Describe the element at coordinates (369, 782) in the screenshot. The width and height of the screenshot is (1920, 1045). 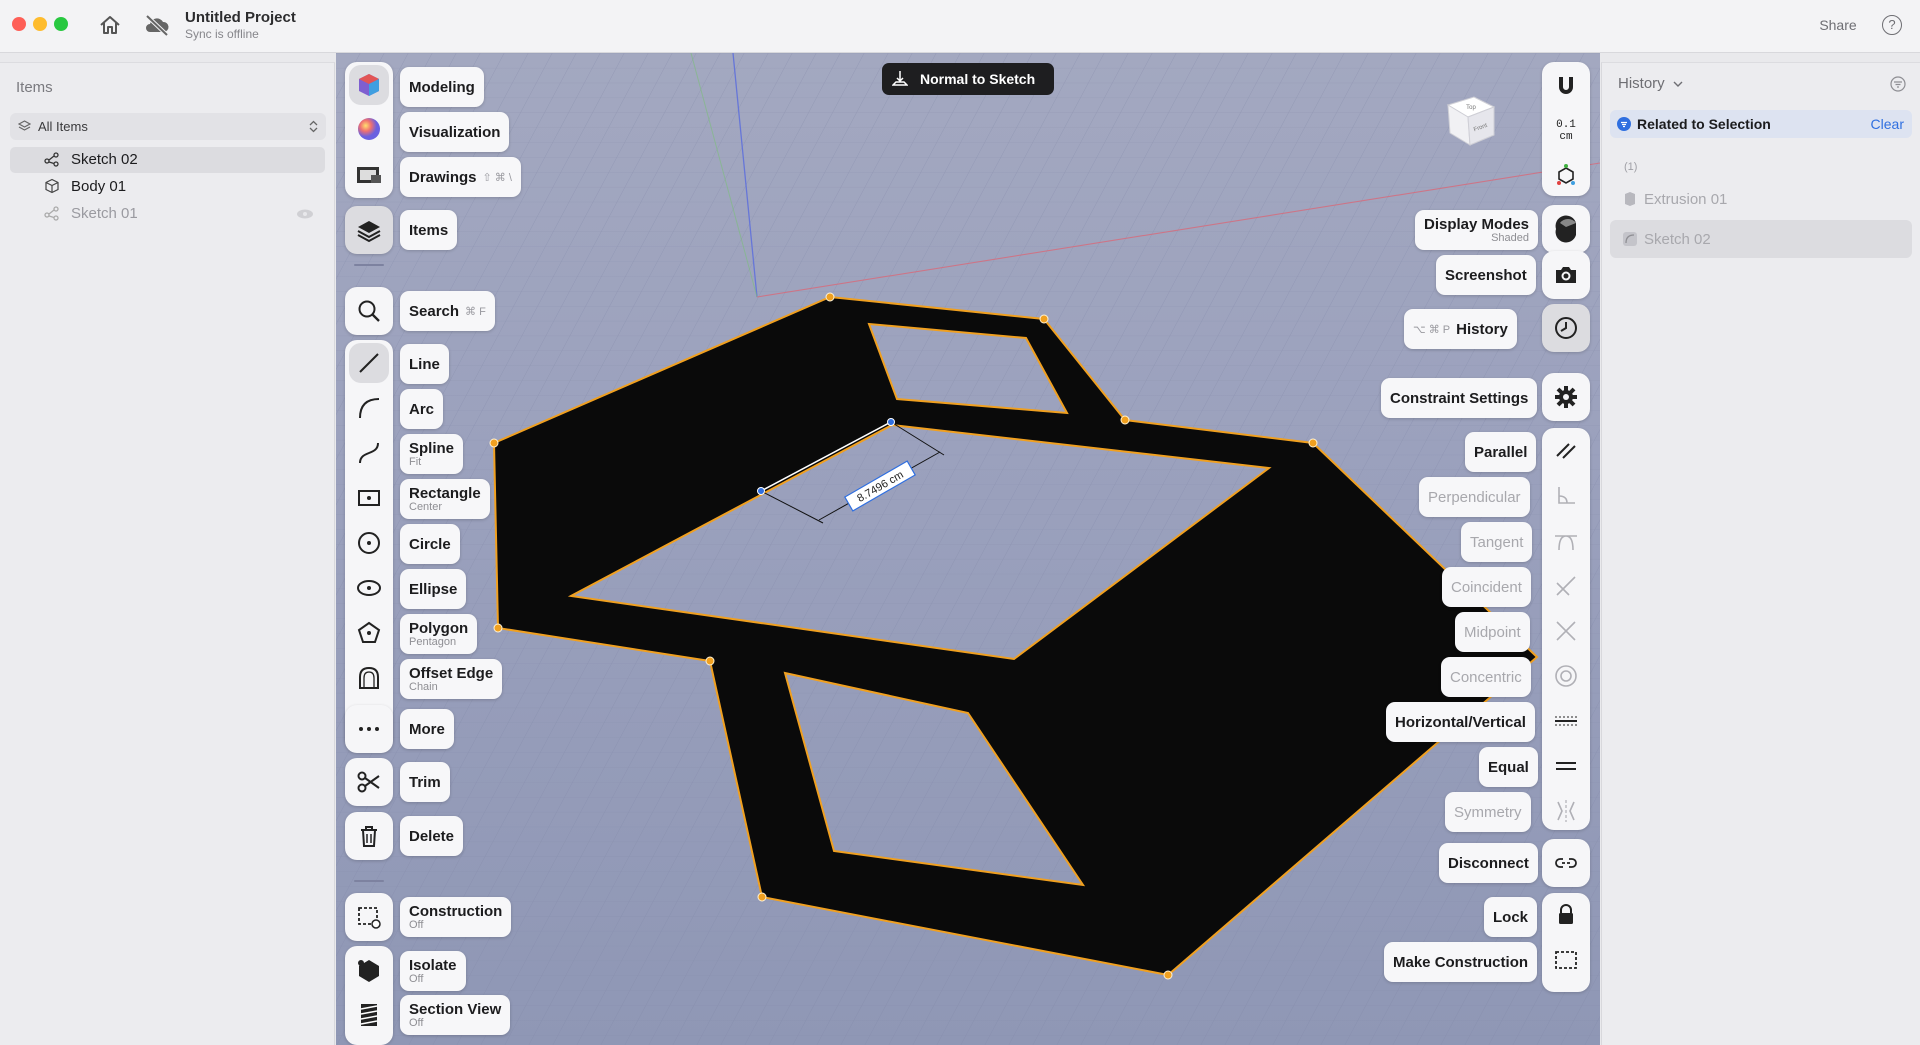
I see `trim-button` at that location.